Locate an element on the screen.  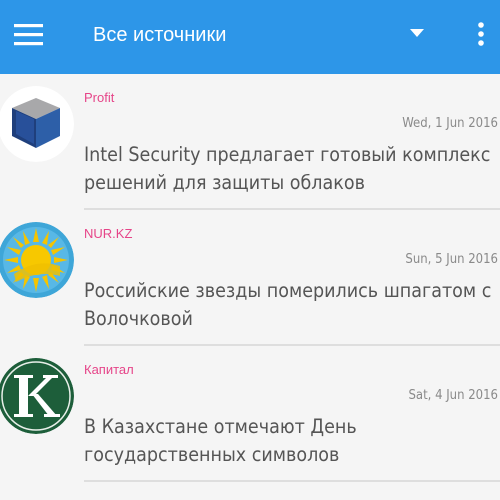
divider is located at coordinates (292, 481).